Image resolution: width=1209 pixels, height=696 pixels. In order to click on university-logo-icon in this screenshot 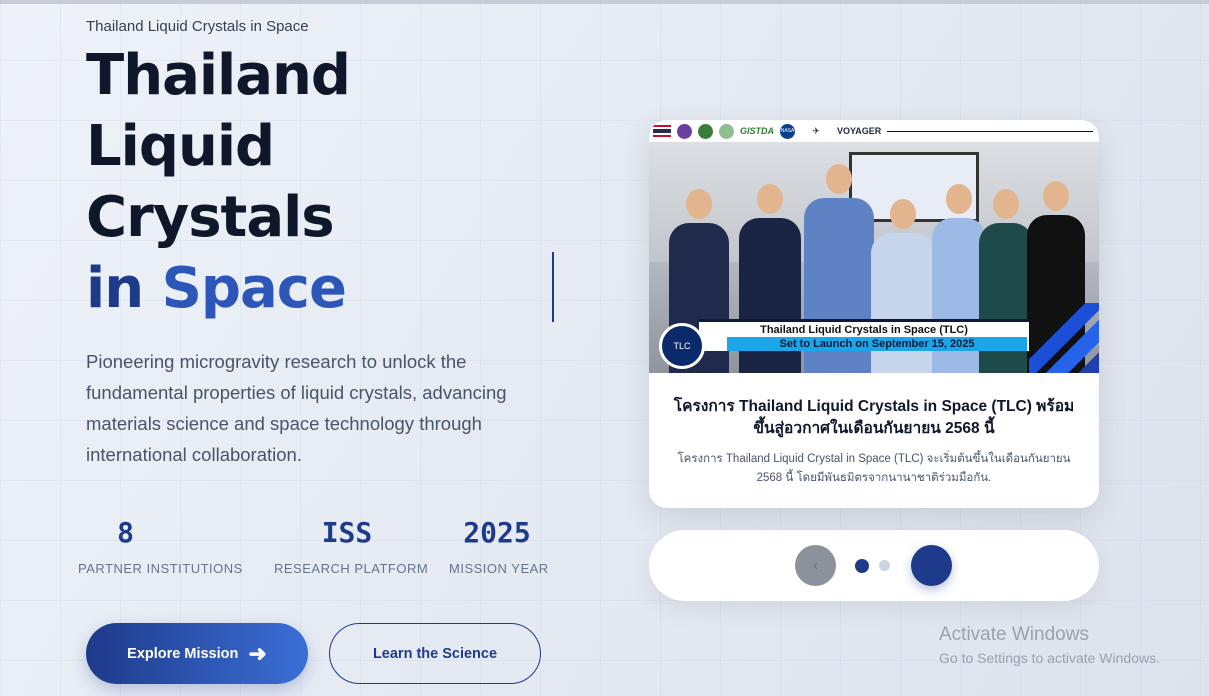, I will do `click(705, 131)`.